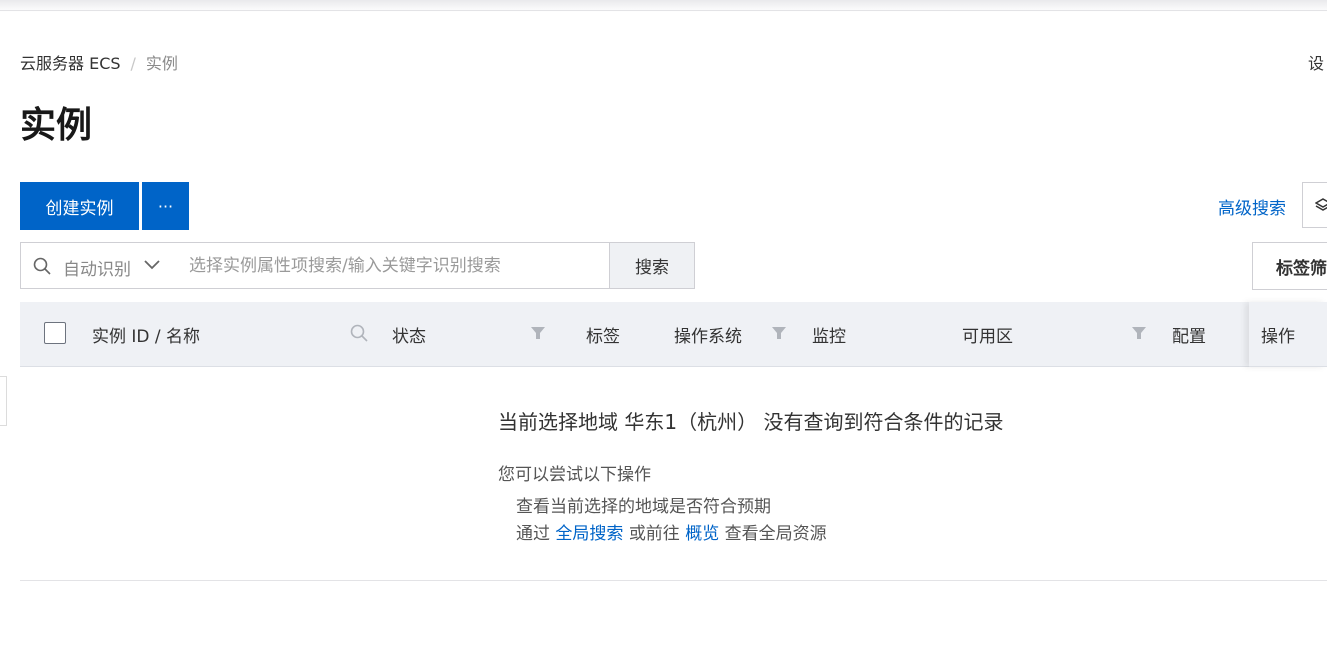 This screenshot has width=1327, height=651. What do you see at coordinates (775, 534) in the screenshot?
I see `suggestion-text-suffix: 查看全局资源` at bounding box center [775, 534].